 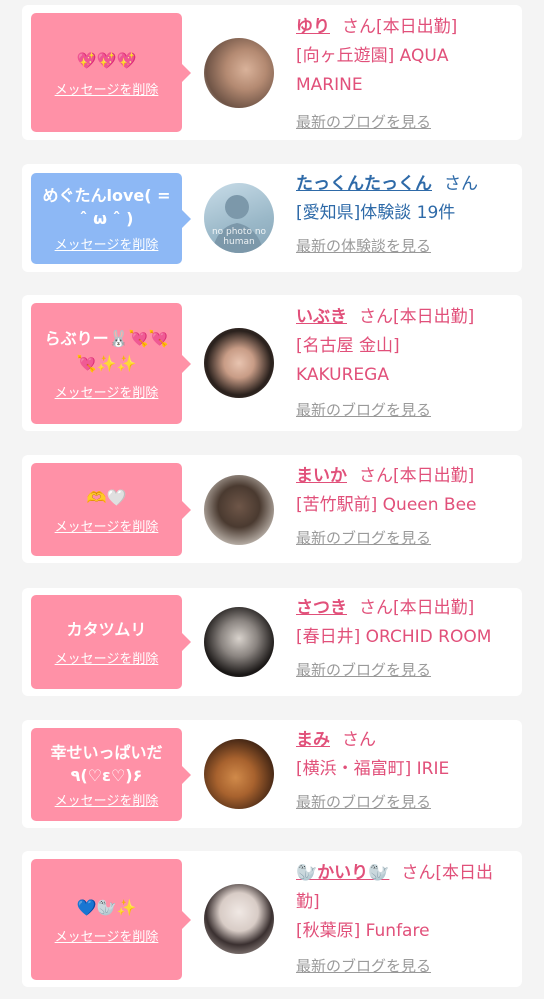 What do you see at coordinates (106, 60) in the screenshot?
I see `message-text: 💖💖💖` at bounding box center [106, 60].